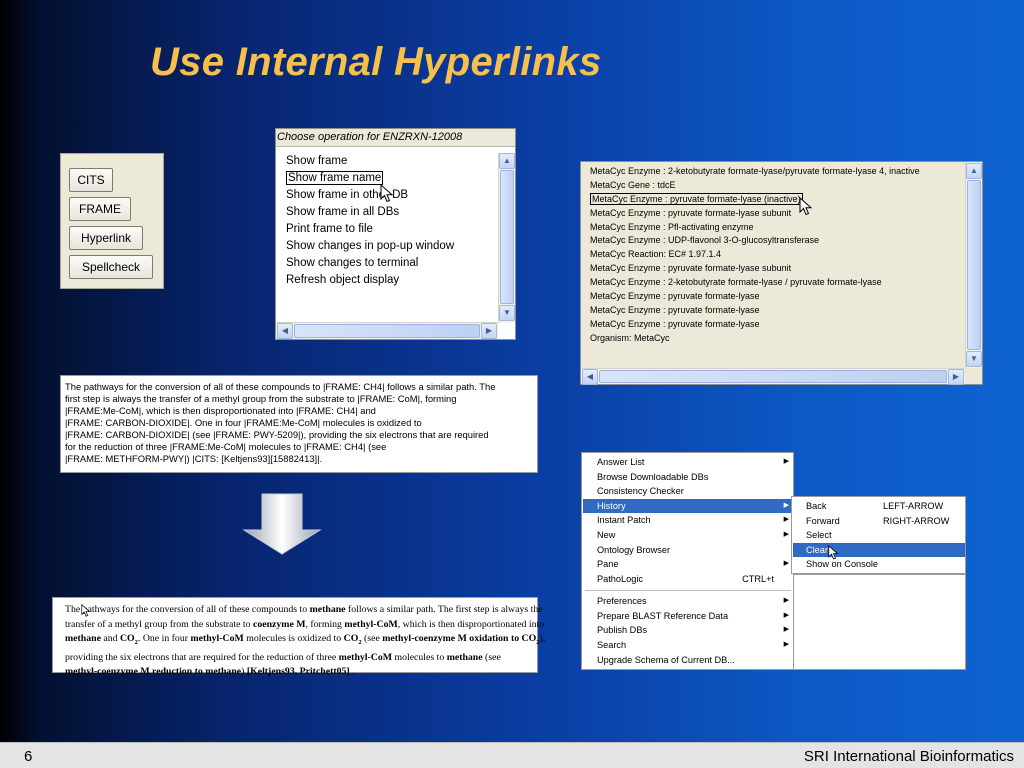 This screenshot has width=1024, height=768. I want to click on submenu-item-forward: Forward RIGHT-ARROW, so click(879, 521).